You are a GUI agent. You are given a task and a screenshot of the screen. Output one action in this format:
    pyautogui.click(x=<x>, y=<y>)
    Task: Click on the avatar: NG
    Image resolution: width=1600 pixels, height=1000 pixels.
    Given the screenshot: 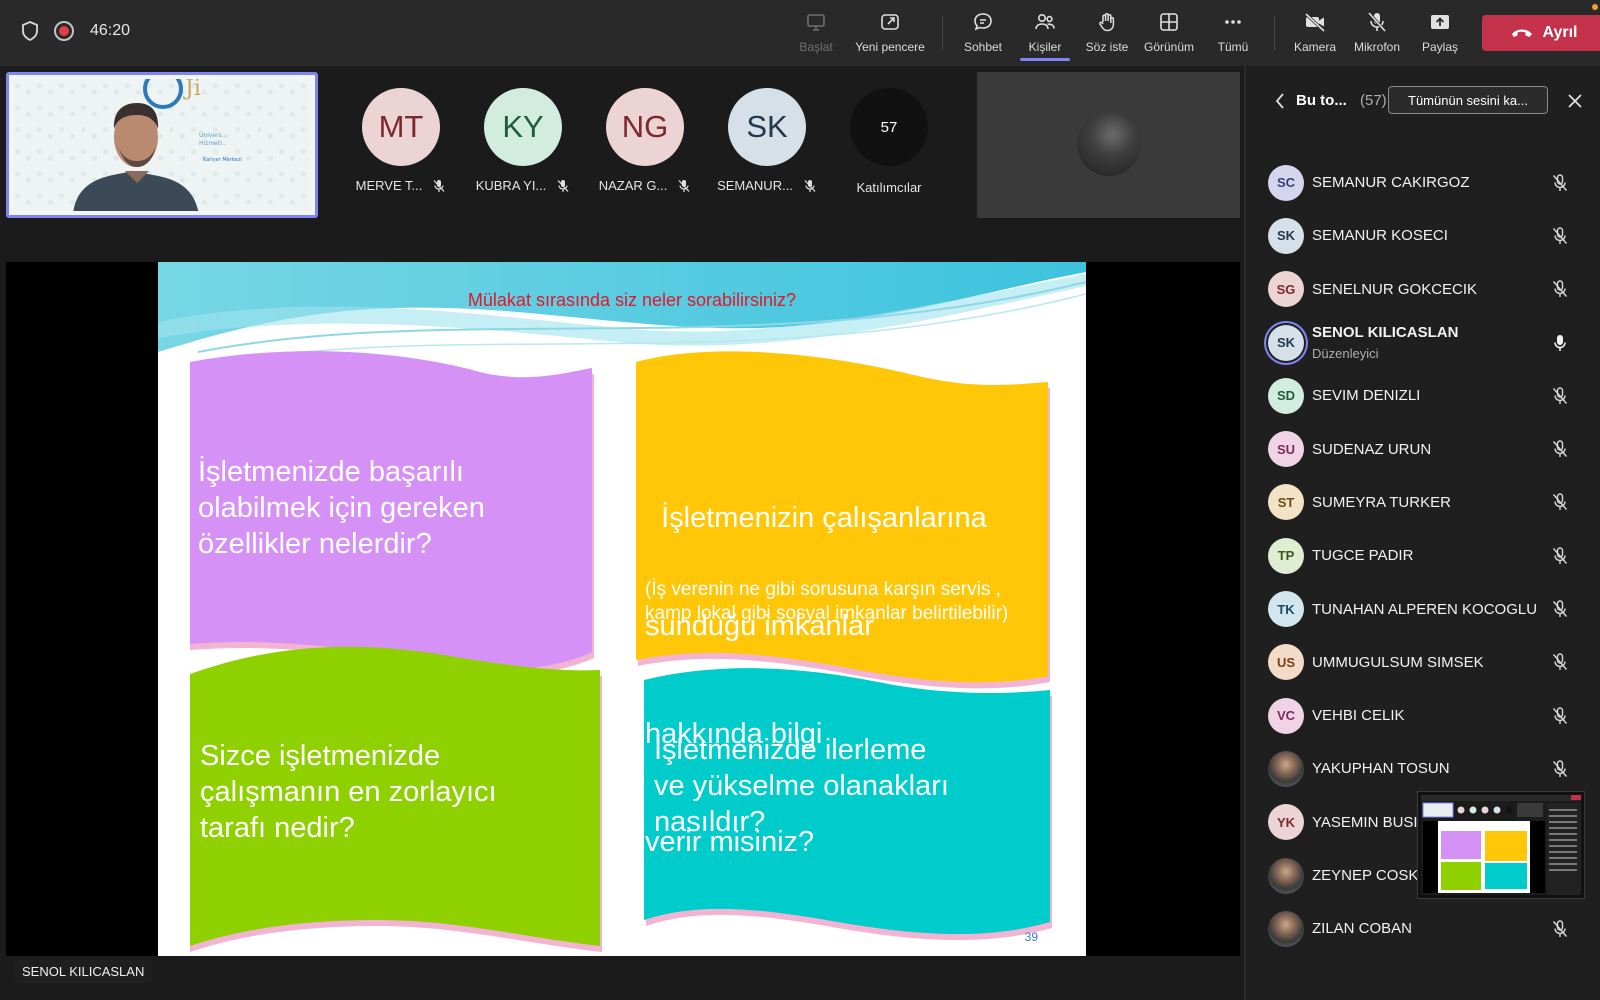 What is the action you would take?
    pyautogui.click(x=645, y=127)
    